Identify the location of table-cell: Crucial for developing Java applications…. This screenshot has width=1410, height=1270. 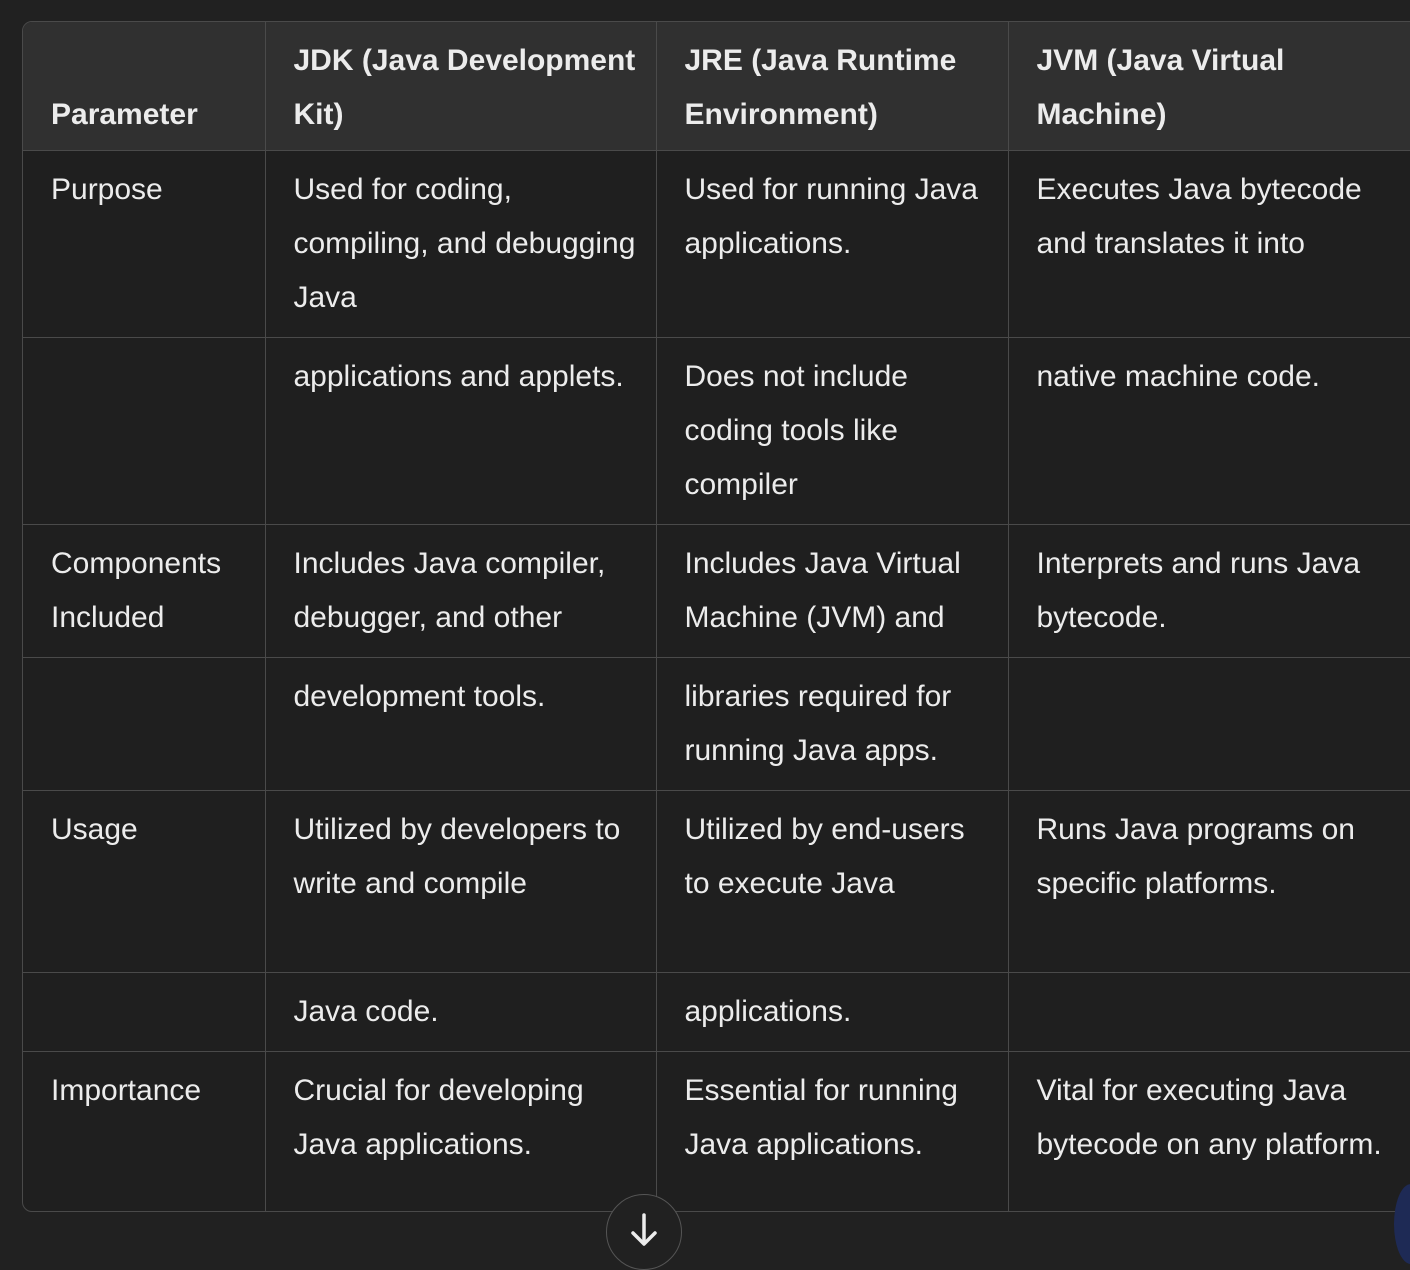
(460, 1131).